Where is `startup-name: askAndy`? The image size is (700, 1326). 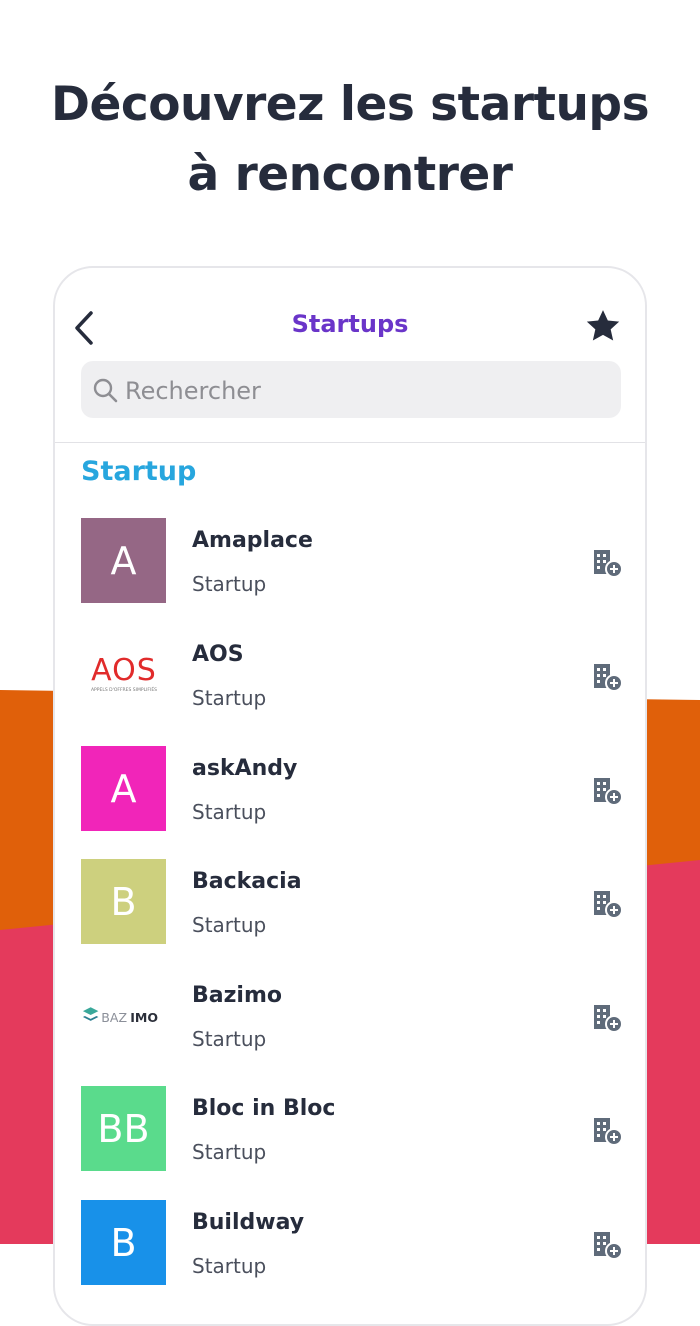
startup-name: askAndy is located at coordinates (245, 768).